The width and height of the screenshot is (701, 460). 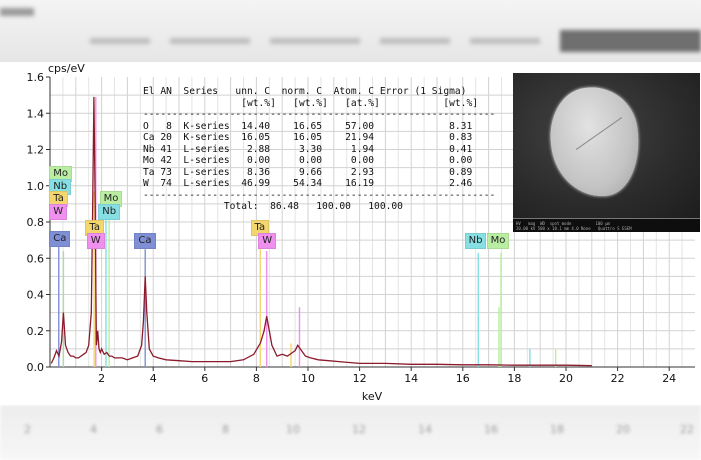 What do you see at coordinates (36, 113) in the screenshot?
I see `y-tick-label: 1.4` at bounding box center [36, 113].